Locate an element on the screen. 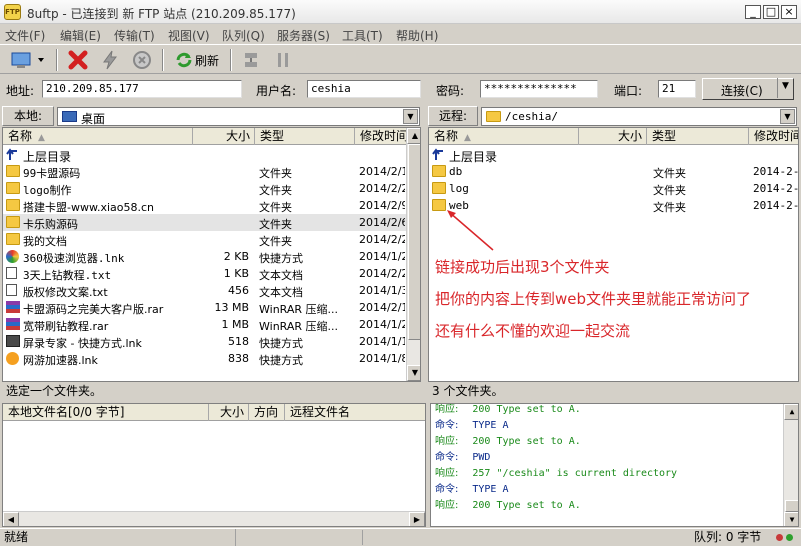  local-file-row: 卡盟源码之完美大客户版.rar 13 MB WinRAR 压缩... 2014/2/1 is located at coordinates (204, 307).